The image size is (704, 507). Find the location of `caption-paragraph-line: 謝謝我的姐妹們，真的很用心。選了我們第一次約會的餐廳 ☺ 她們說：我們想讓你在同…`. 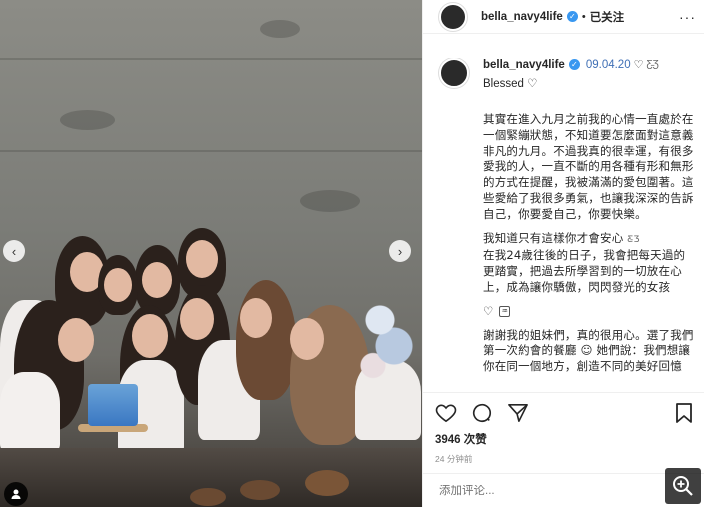

caption-paragraph-line: 謝謝我的姐妹們，真的很用心。選了我們第一次約會的餐廳 ☺ 她們說：我們想讓你在同… is located at coordinates (589, 351).